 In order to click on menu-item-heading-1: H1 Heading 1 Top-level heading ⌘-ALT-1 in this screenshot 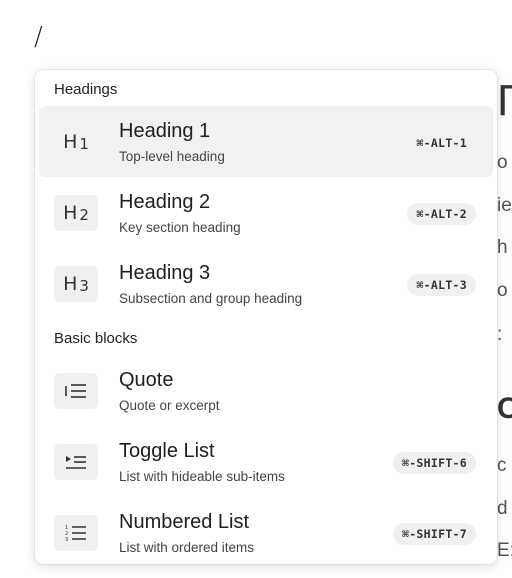, I will do `click(266, 141)`.